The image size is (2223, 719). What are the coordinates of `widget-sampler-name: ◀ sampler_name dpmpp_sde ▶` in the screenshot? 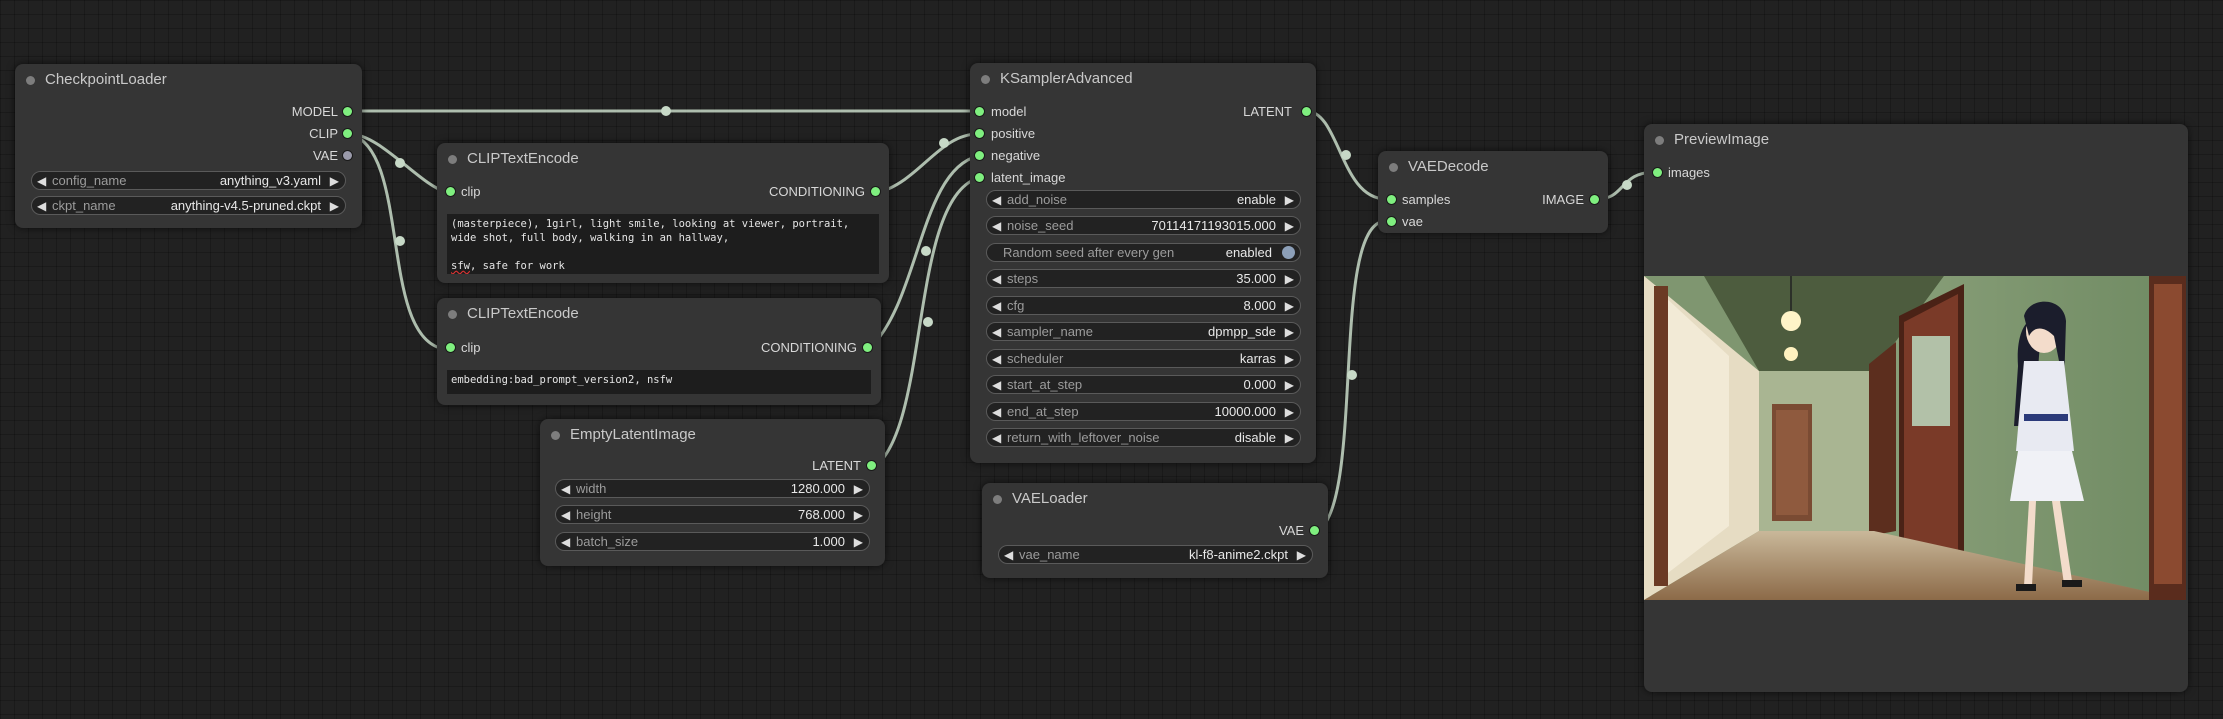 It's located at (1143, 331).